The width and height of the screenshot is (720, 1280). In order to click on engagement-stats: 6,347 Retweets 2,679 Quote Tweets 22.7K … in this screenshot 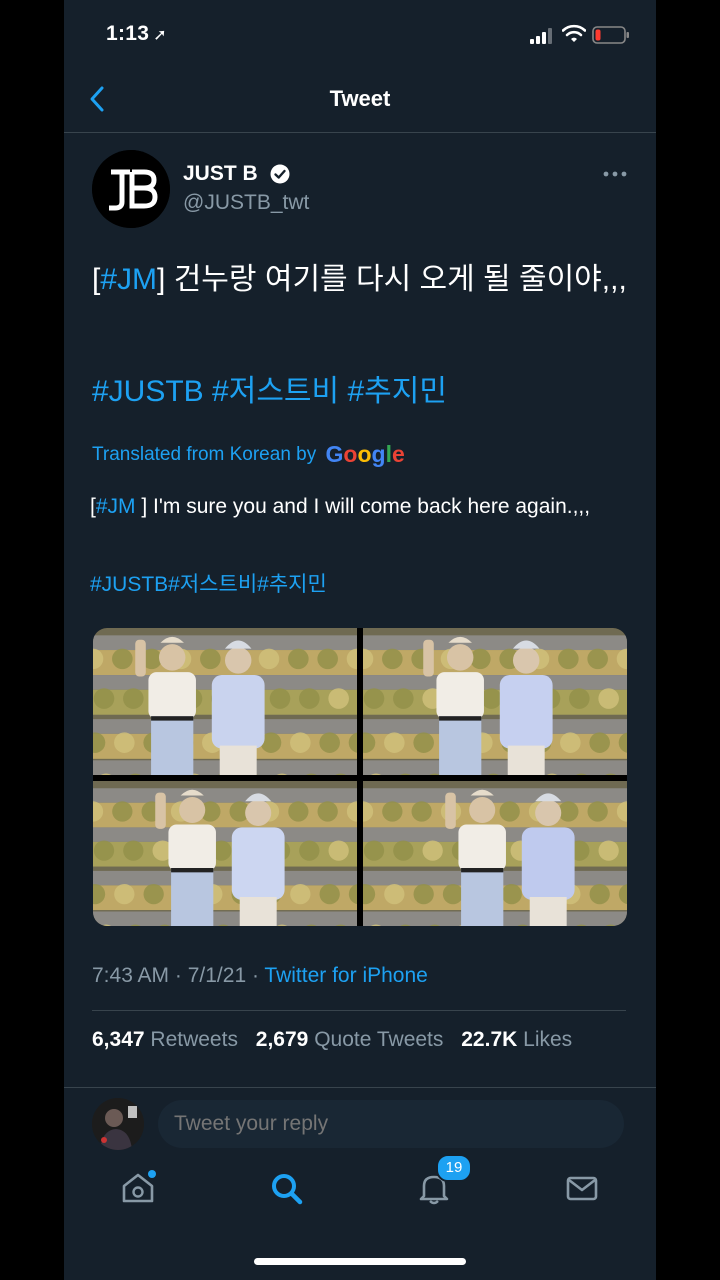, I will do `click(332, 1040)`.